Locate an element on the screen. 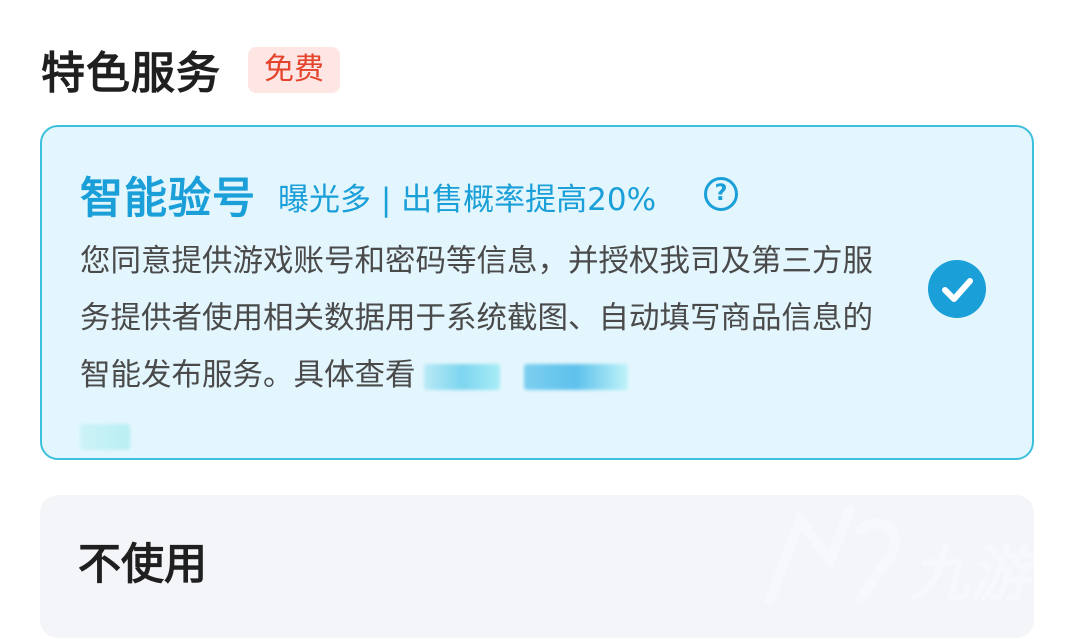 Image resolution: width=1077 pixels, height=639 pixels. option-title: 智能验号 is located at coordinates (168, 199).